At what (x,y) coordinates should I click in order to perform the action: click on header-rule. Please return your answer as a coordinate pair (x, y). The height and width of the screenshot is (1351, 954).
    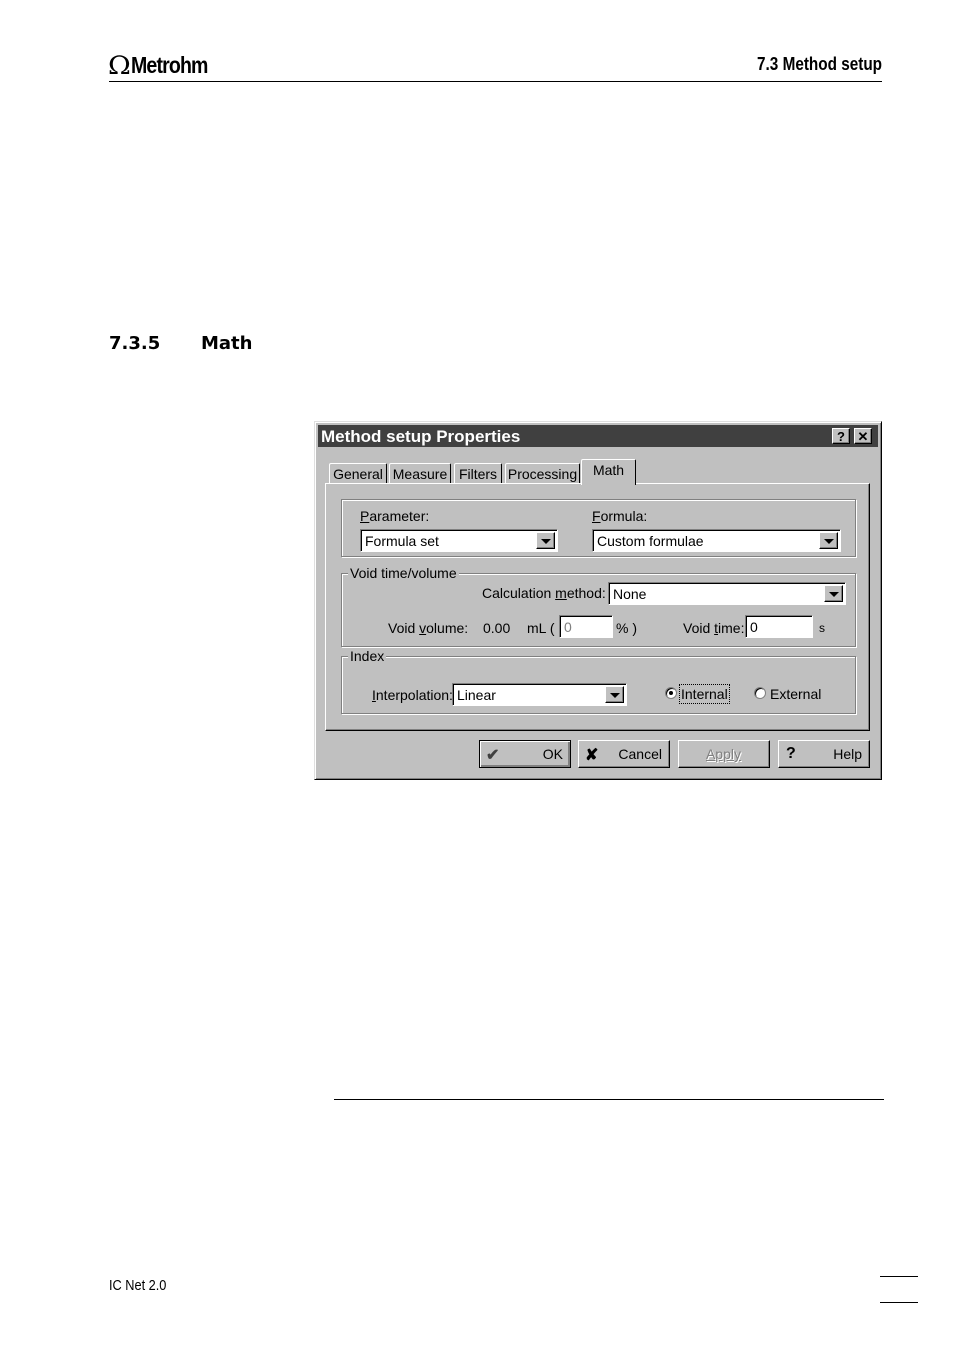
    Looking at the image, I should click on (495, 81).